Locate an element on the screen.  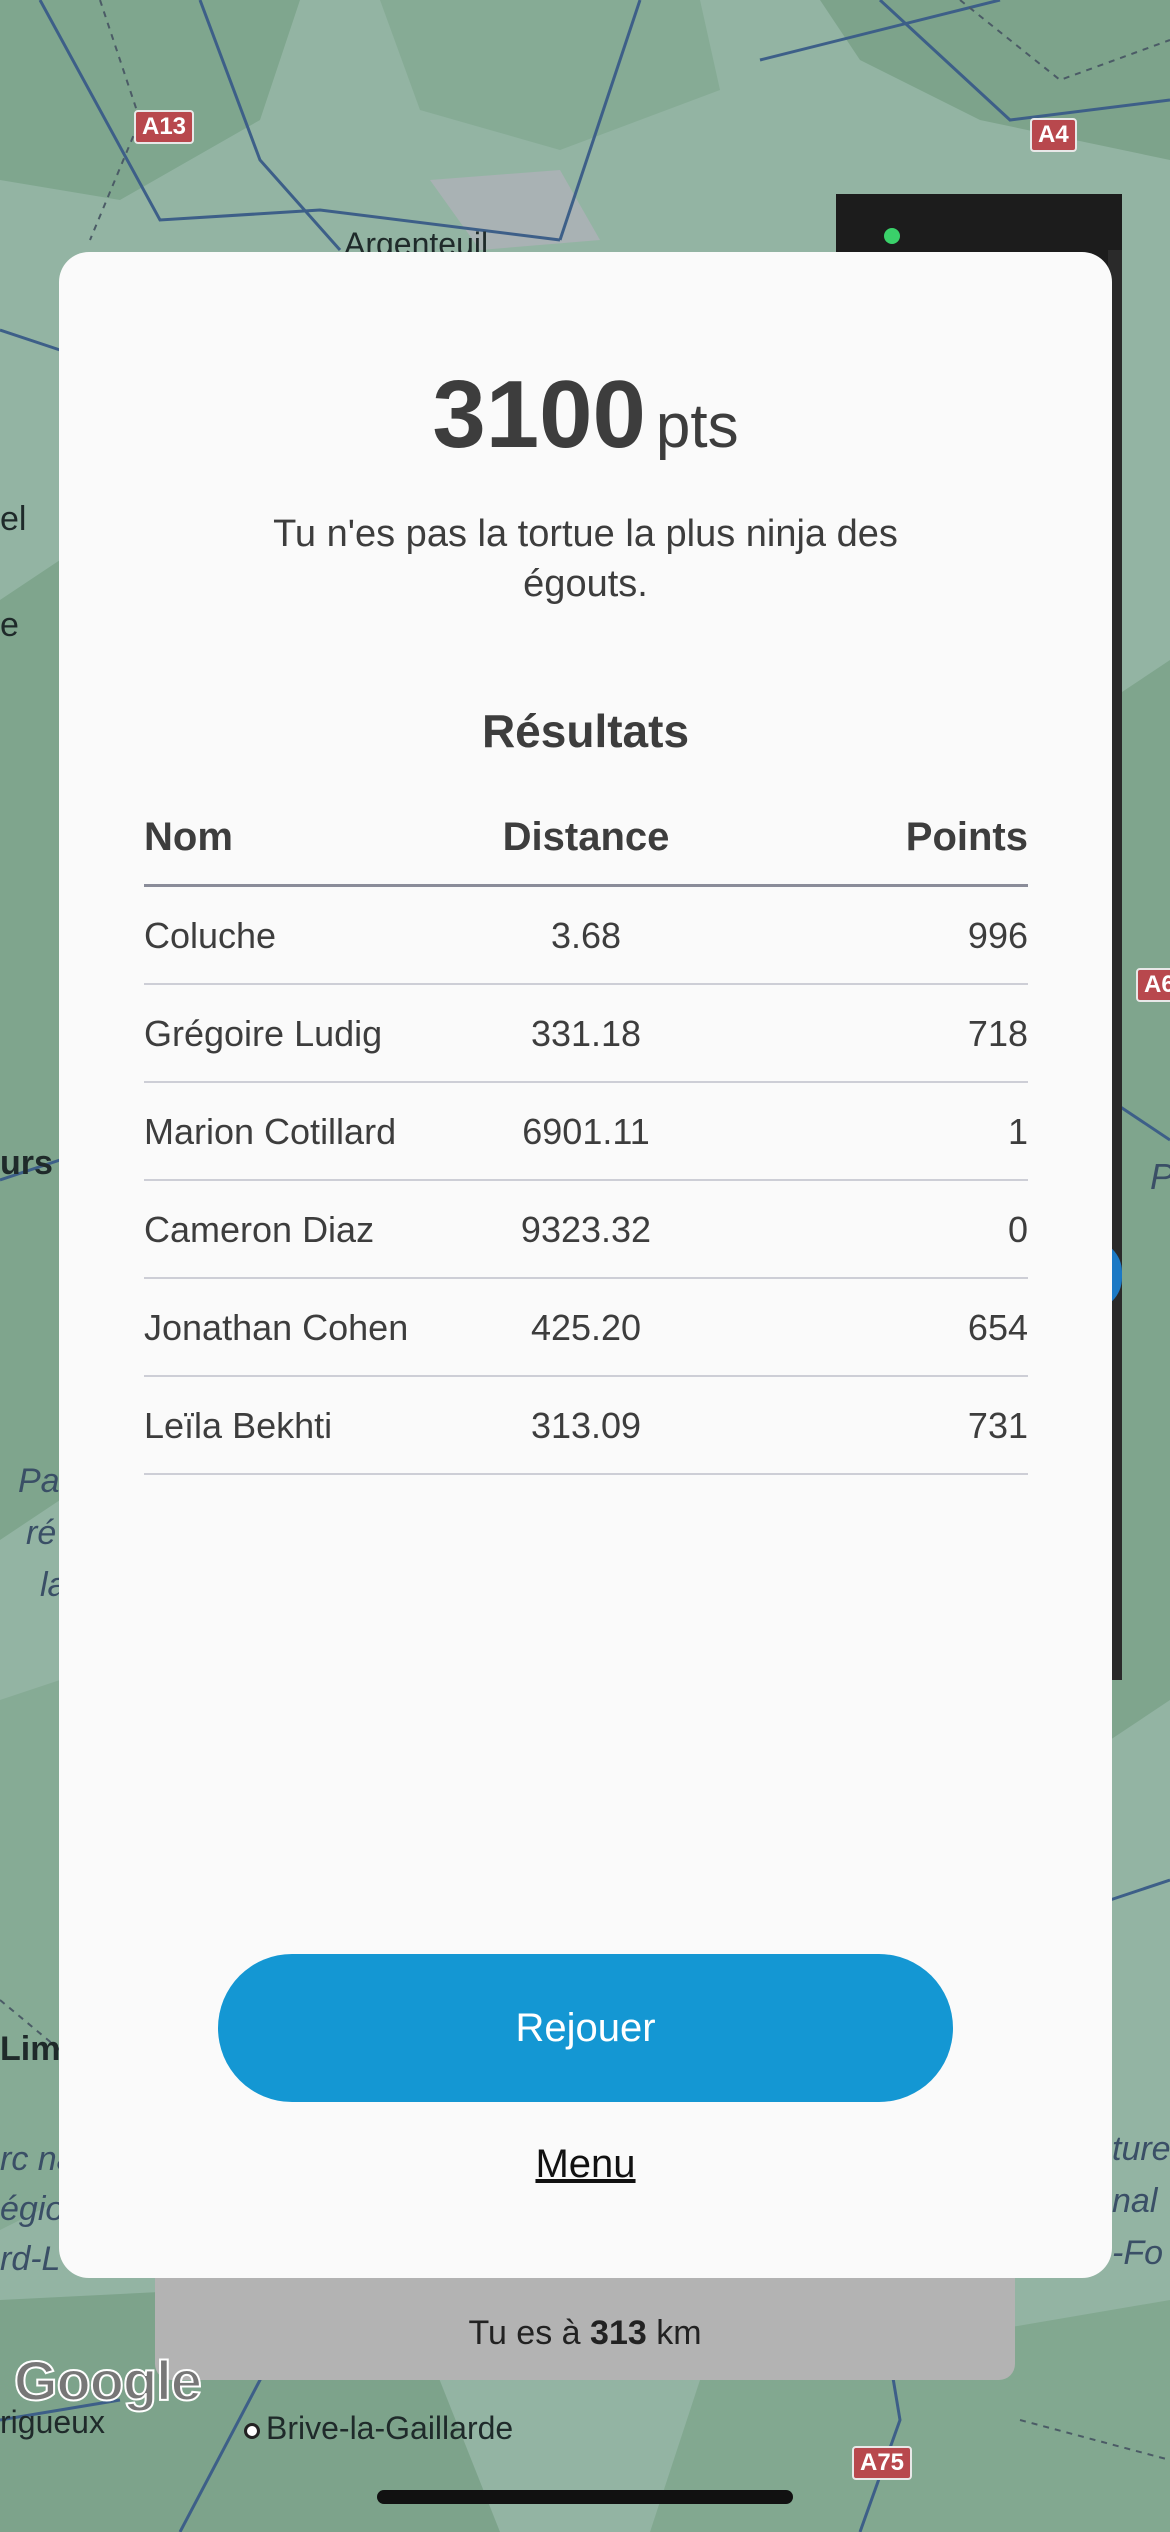
map-label-fragment: Pa is located at coordinates (39, 1481).